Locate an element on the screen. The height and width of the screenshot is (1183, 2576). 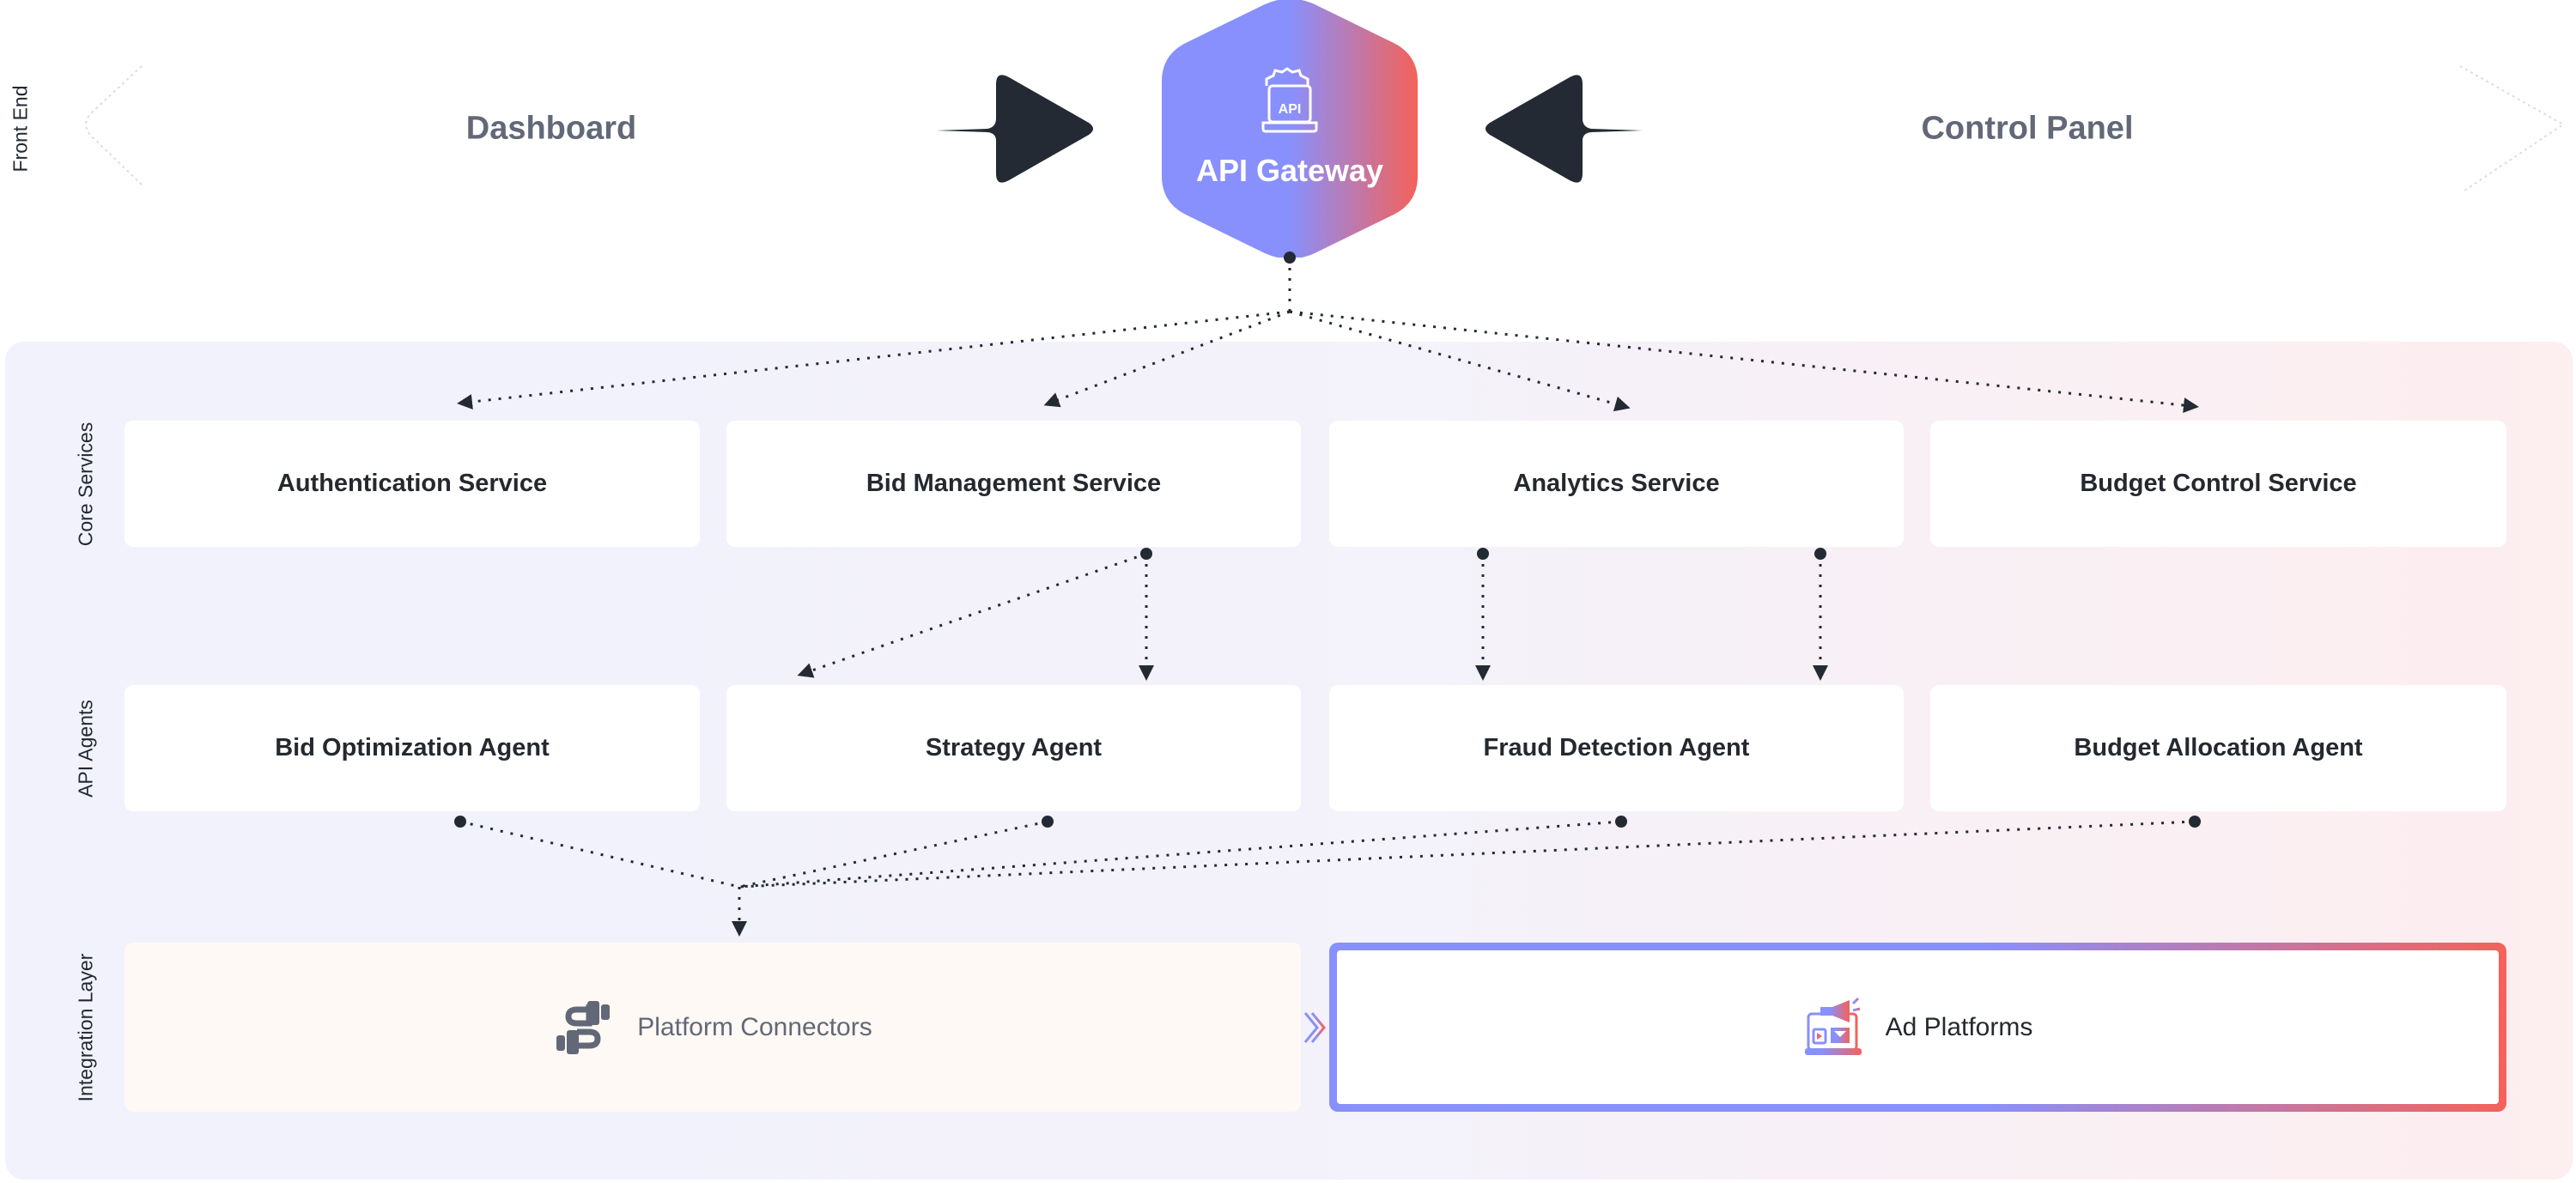
card-fraud-detection-agent: Fraud Detection Agent is located at coordinates (1616, 748).